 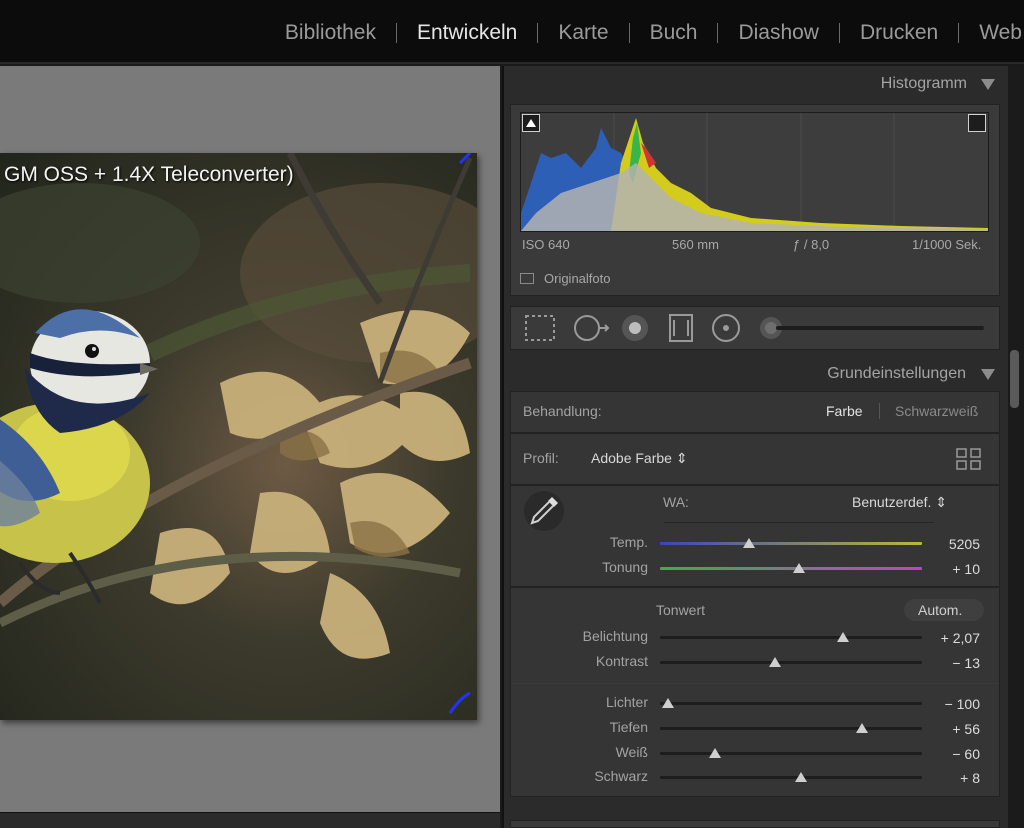 I want to click on module-drucken: Drucken, so click(x=899, y=33).